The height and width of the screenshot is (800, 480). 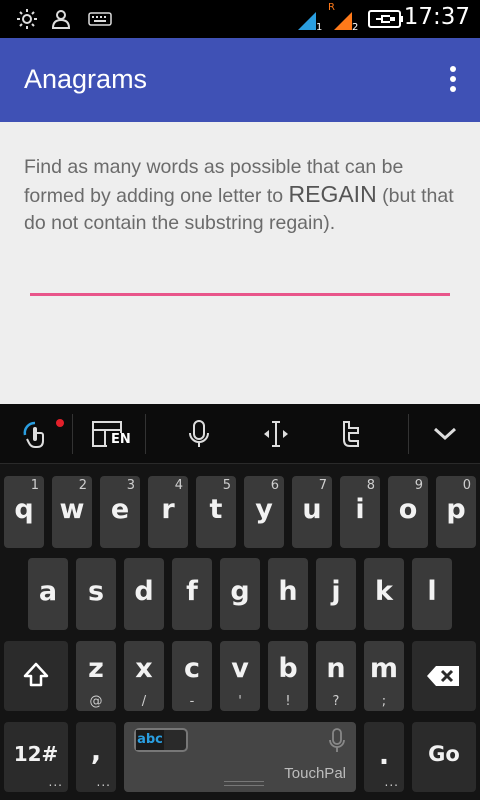 What do you see at coordinates (240, 757) in the screenshot?
I see `space-key: abc TouchPal` at bounding box center [240, 757].